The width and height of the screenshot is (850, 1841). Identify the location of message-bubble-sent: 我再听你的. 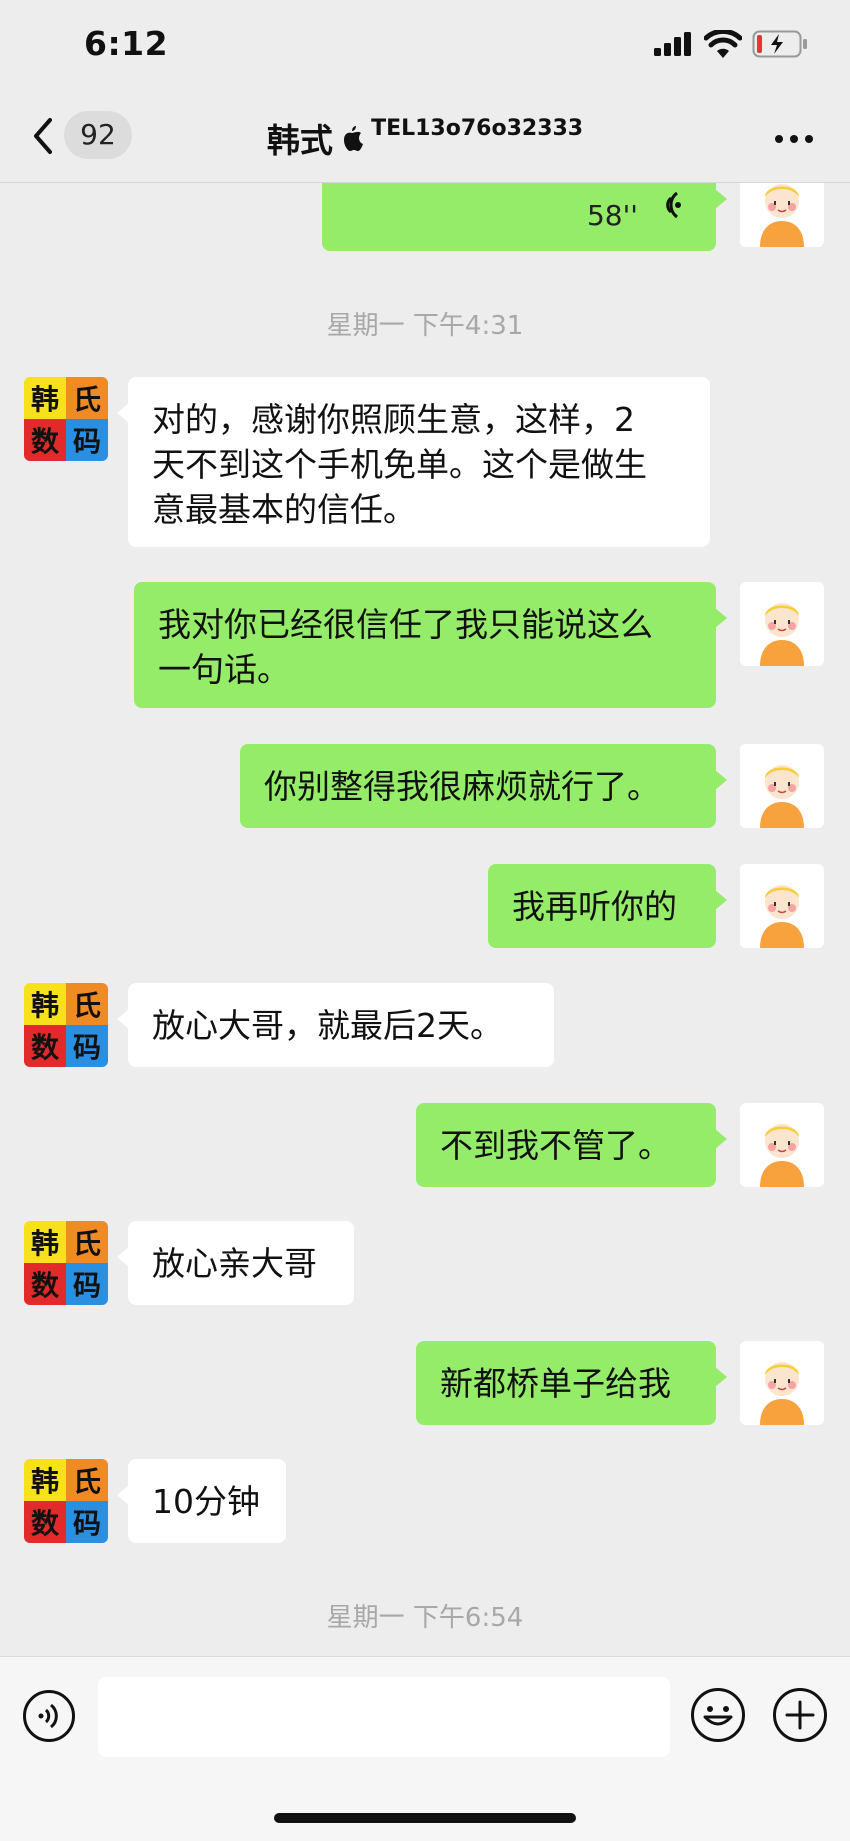
(607, 906).